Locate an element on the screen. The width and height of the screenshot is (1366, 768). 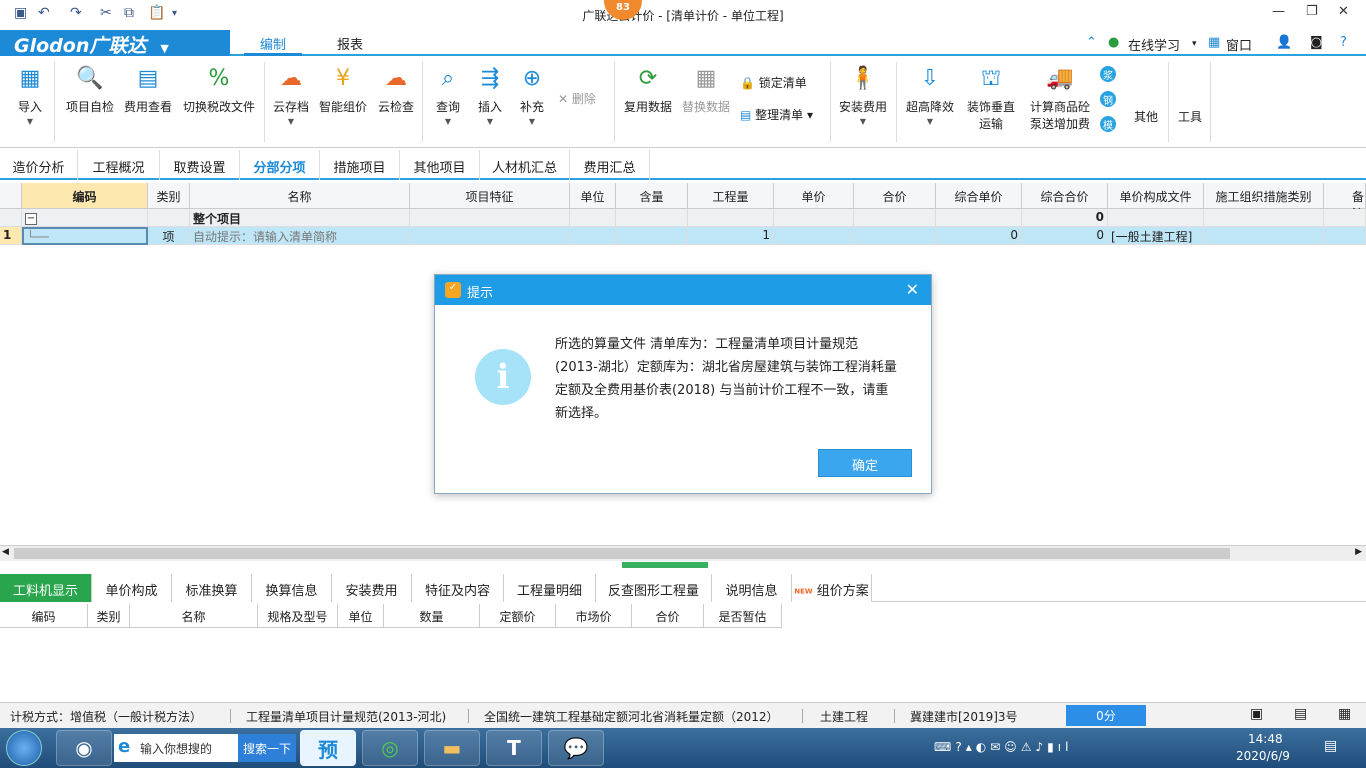
tray-icons: ⌨?▴◐✉☺⚠♪▮ıl is located at coordinates (1003, 747).